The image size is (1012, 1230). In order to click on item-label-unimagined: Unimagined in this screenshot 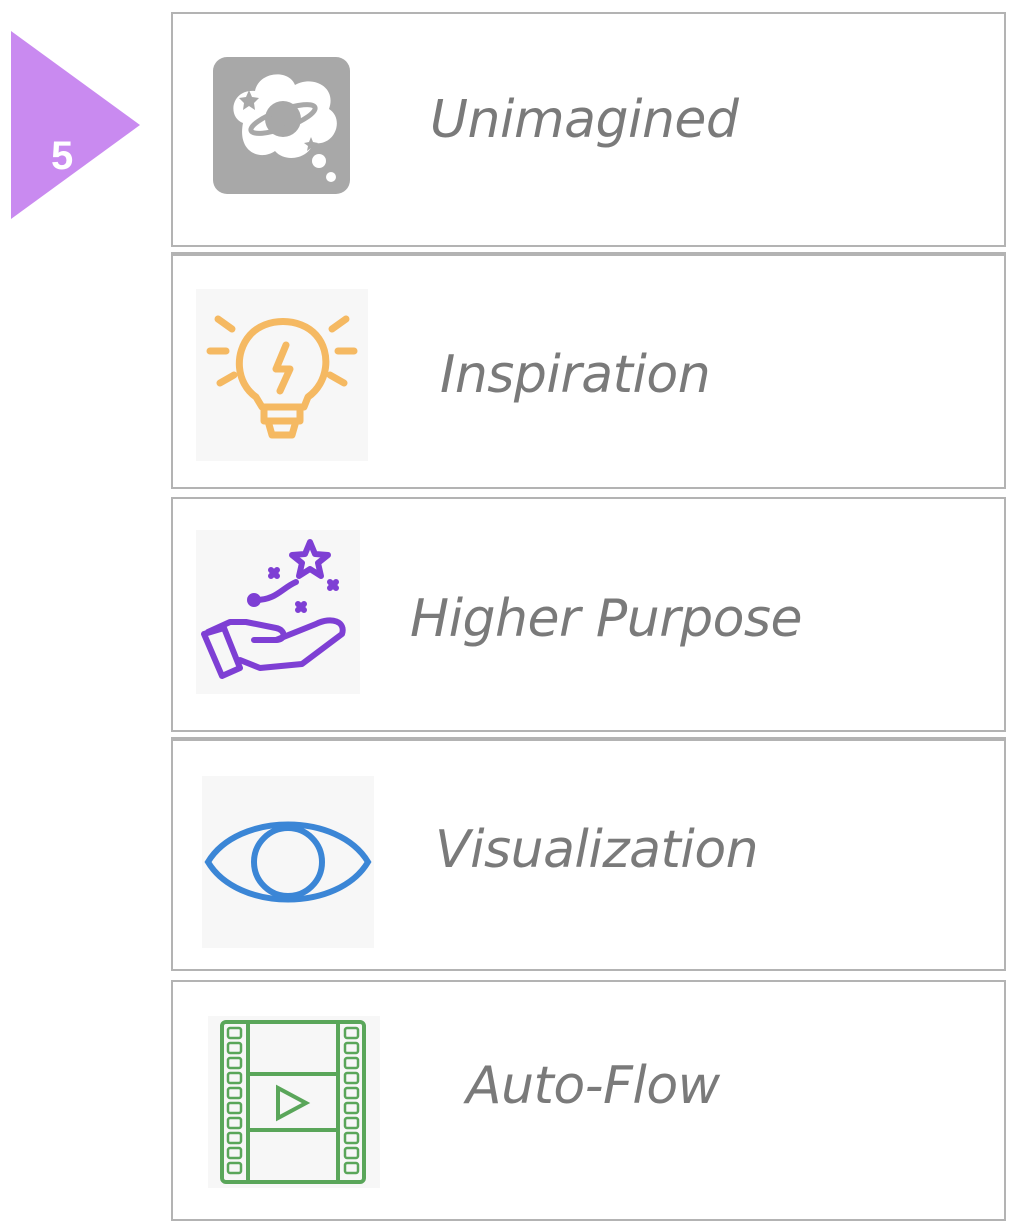, I will do `click(584, 120)`.